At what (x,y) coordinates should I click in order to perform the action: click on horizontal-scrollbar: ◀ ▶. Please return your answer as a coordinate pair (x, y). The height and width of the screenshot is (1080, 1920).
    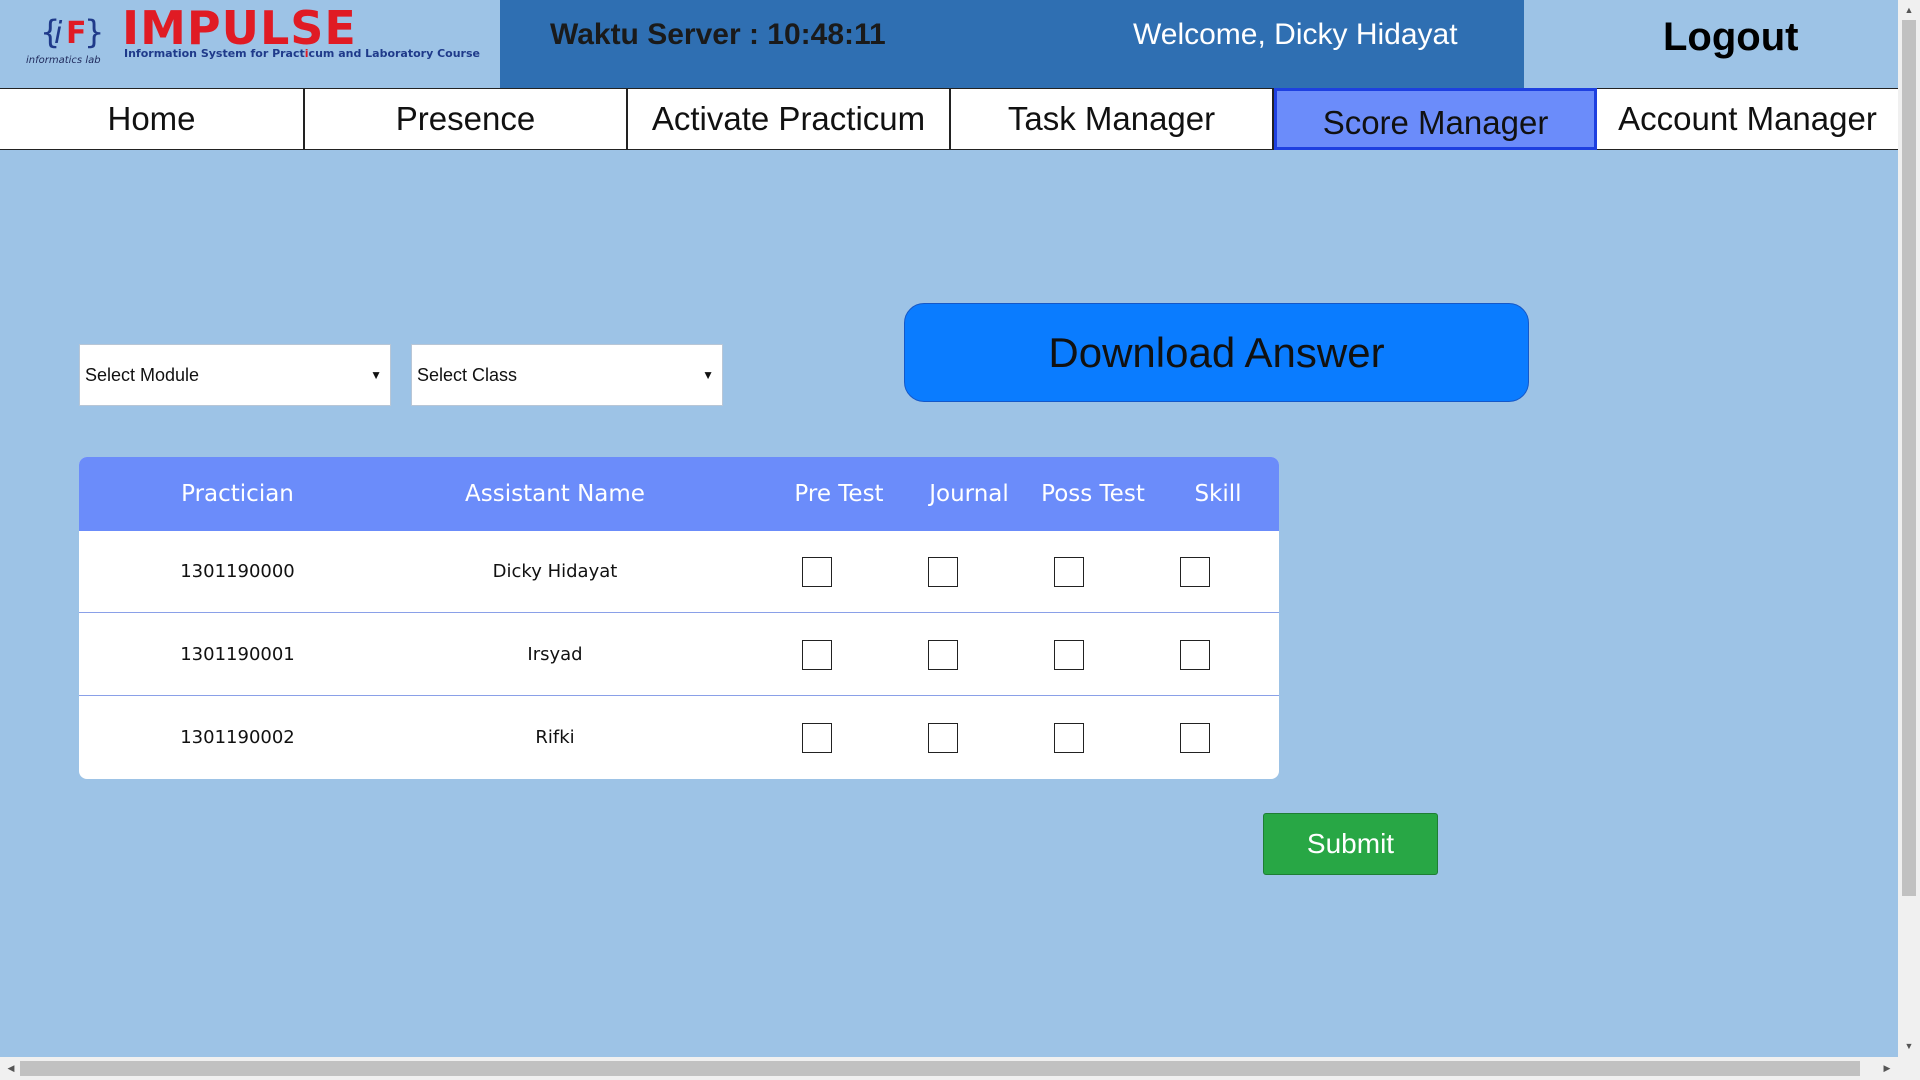
    Looking at the image, I should click on (949, 1068).